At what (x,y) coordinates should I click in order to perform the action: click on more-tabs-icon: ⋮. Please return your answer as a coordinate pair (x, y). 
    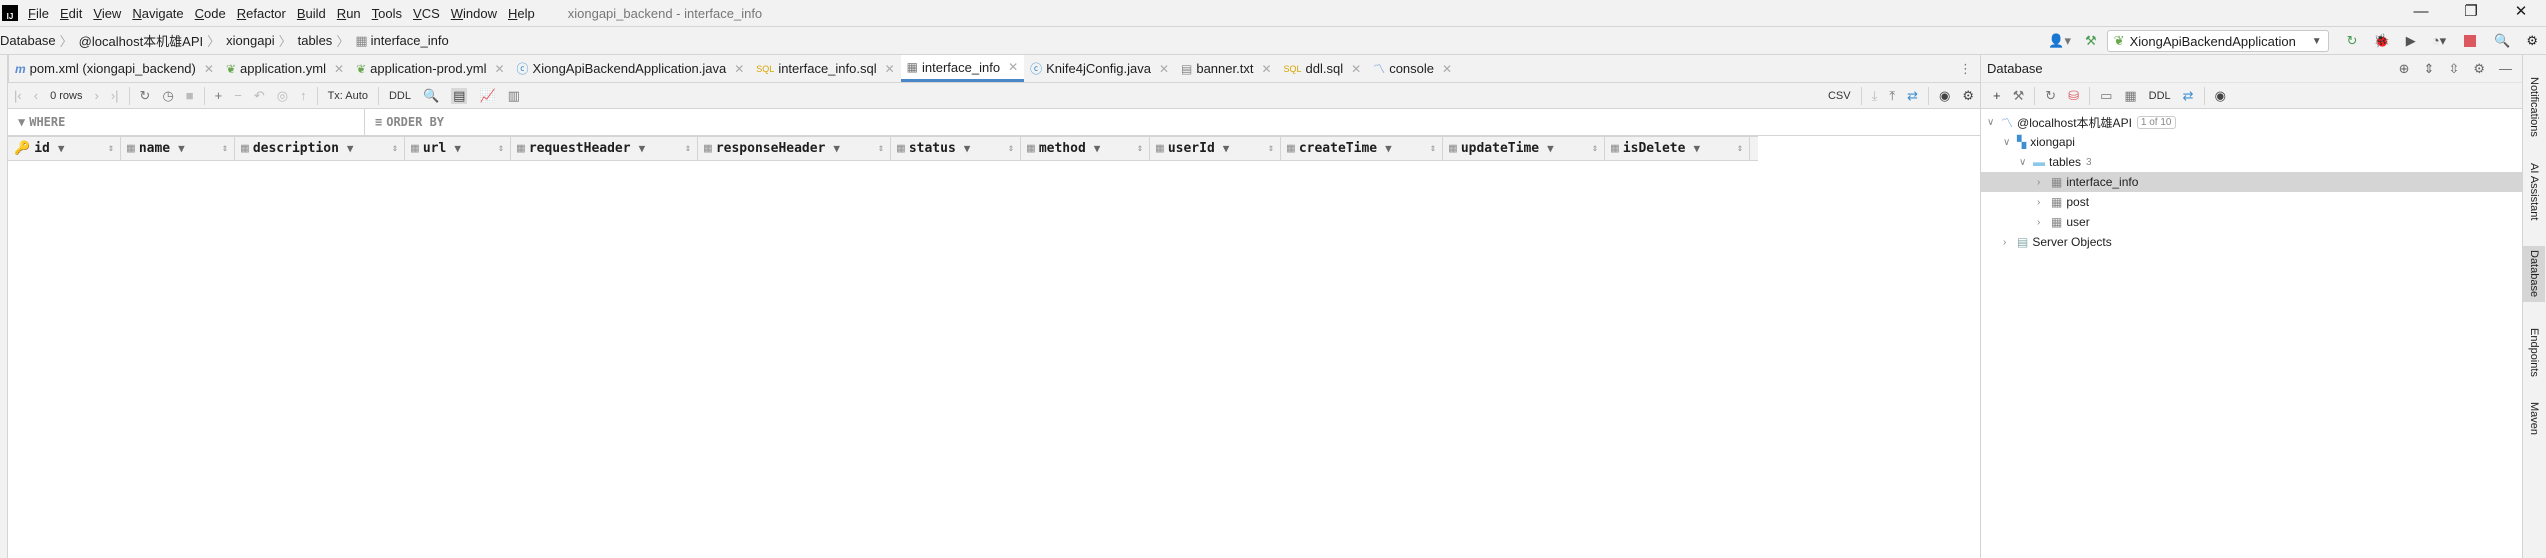
    Looking at the image, I should click on (1965, 69).